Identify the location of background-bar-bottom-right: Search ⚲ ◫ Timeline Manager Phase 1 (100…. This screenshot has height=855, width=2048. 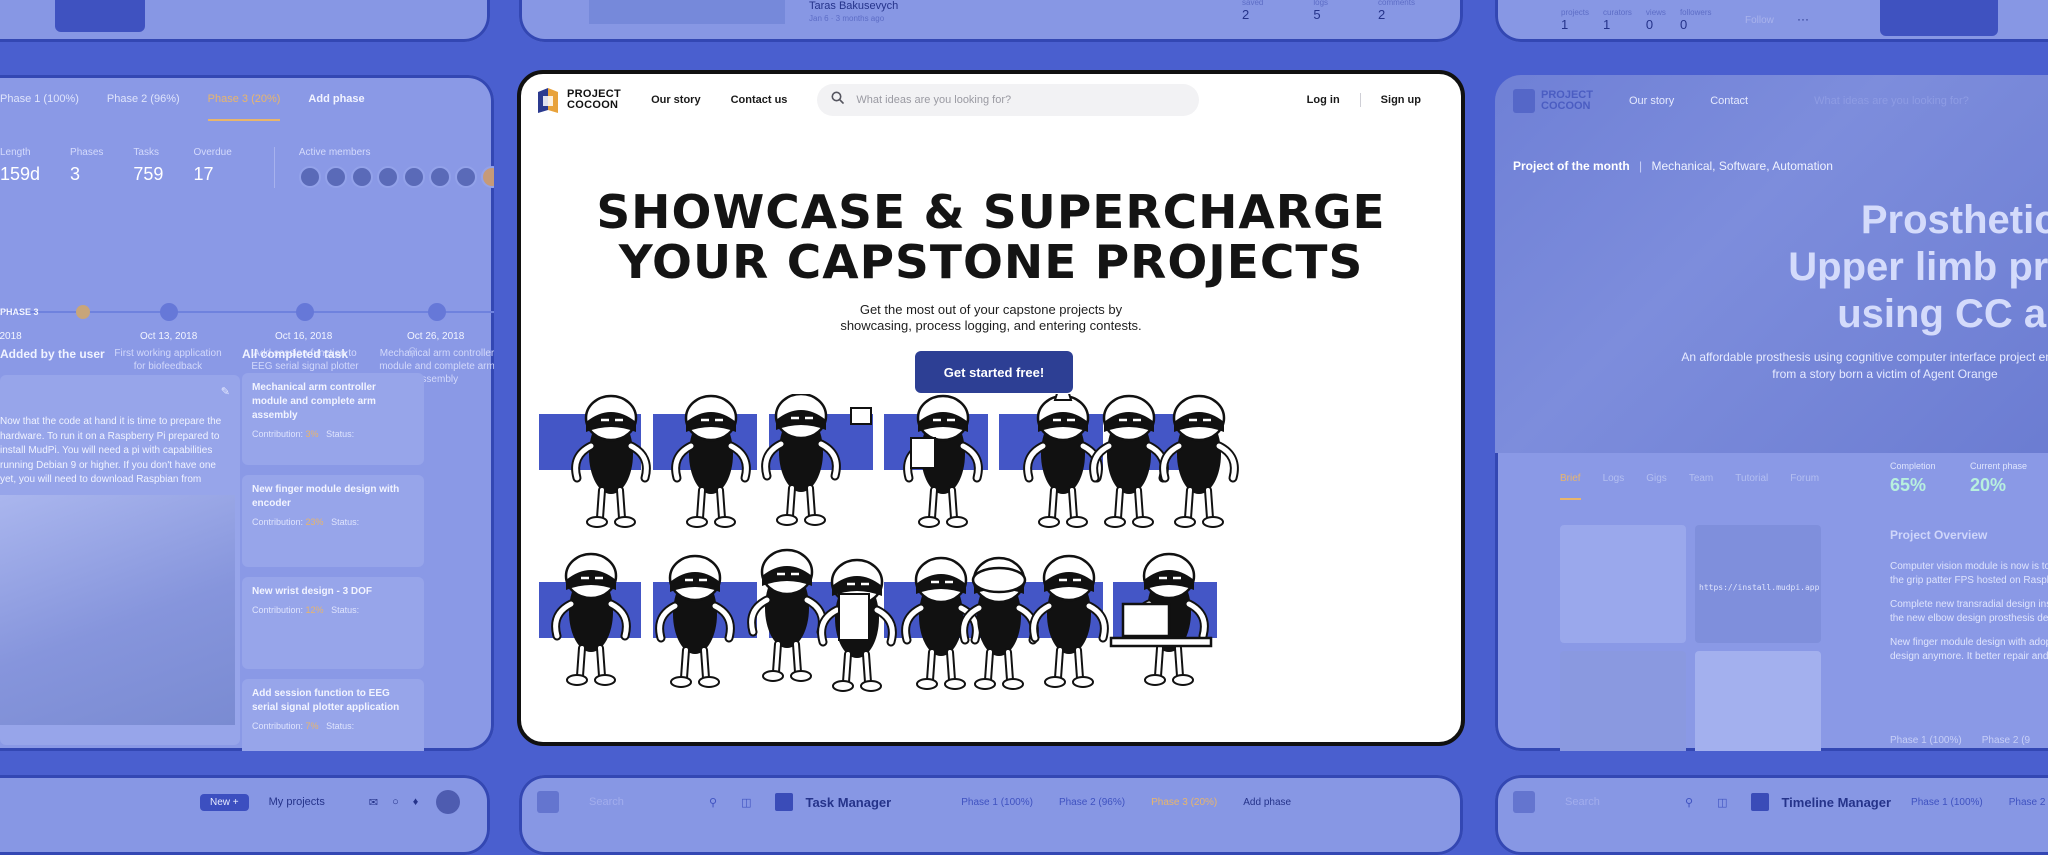
(1771, 815).